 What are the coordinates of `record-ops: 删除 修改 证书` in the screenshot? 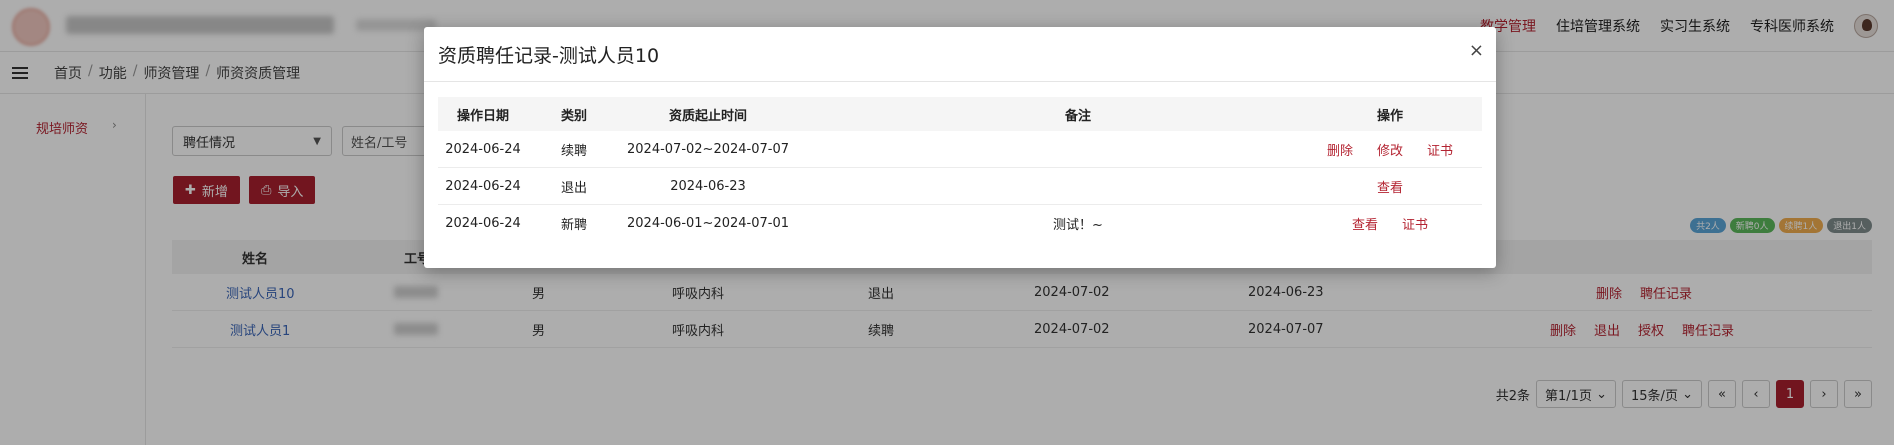 It's located at (1390, 149).